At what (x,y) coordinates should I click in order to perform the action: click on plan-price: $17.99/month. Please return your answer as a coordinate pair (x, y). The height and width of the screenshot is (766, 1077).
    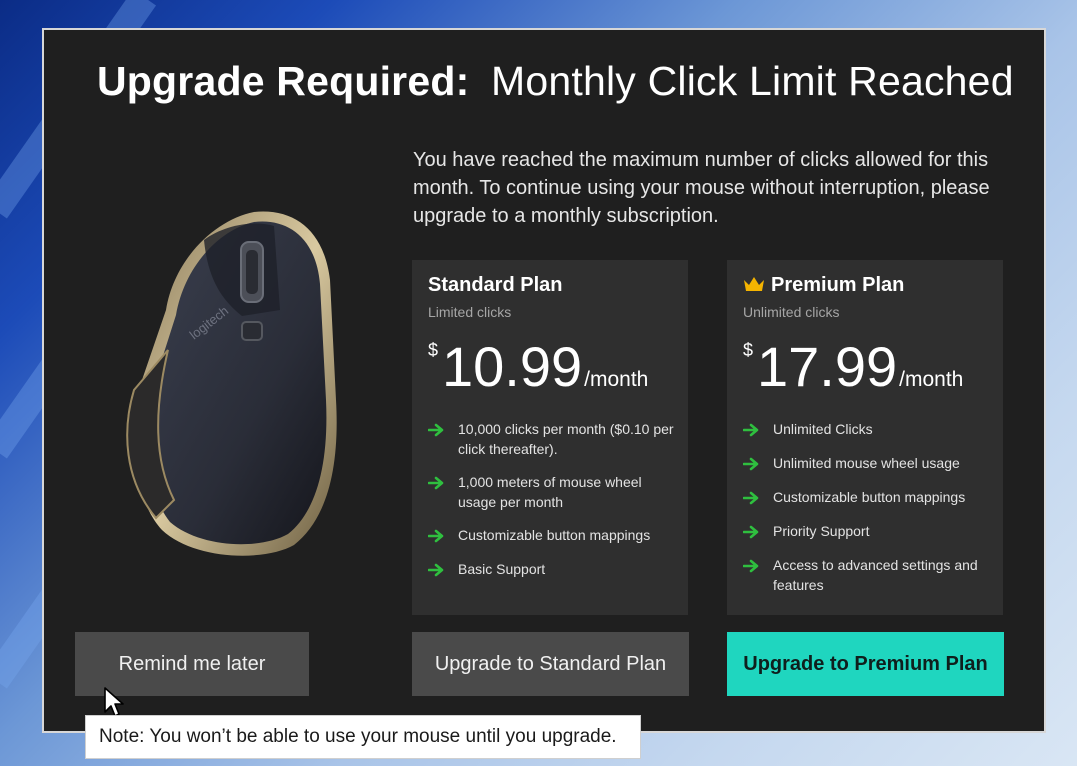
    Looking at the image, I should click on (853, 366).